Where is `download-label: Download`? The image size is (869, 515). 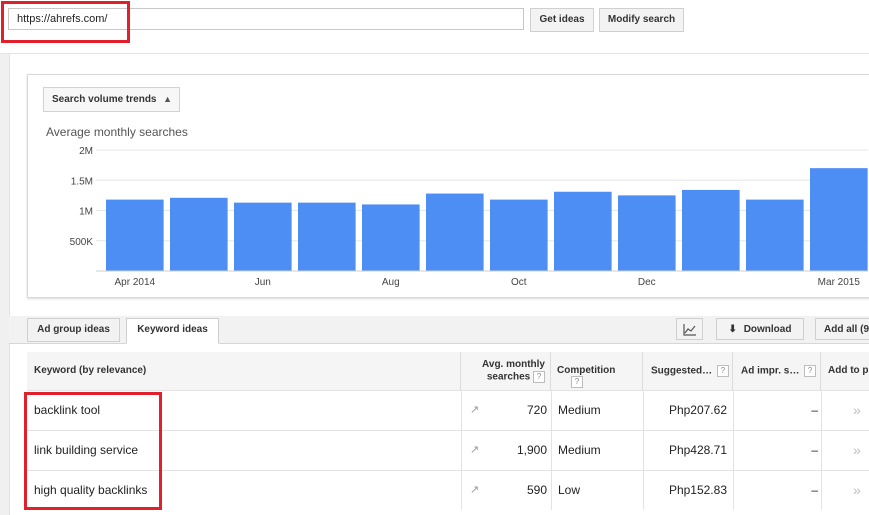 download-label: Download is located at coordinates (767, 329).